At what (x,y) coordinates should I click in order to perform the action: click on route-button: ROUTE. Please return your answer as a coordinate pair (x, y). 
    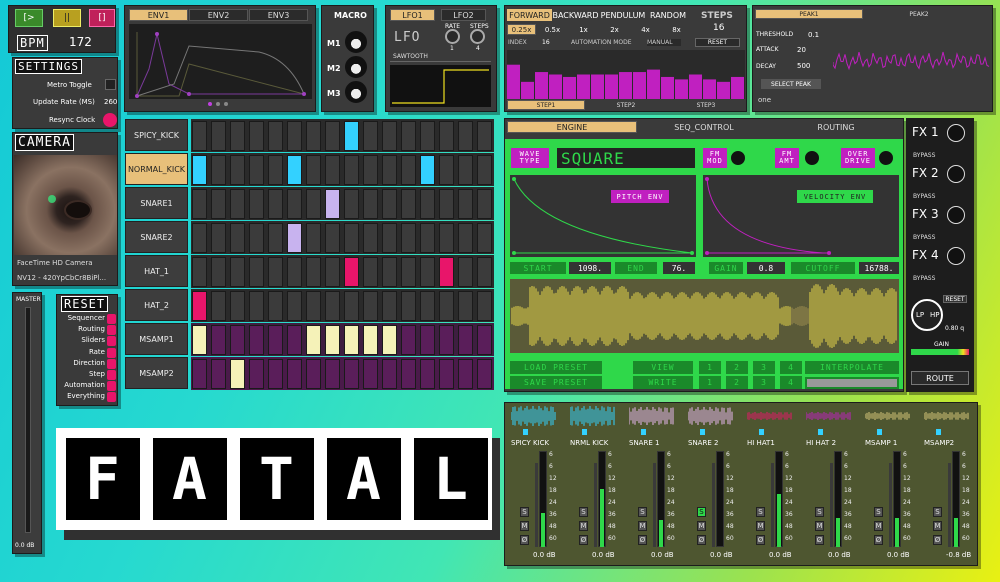
    Looking at the image, I should click on (940, 378).